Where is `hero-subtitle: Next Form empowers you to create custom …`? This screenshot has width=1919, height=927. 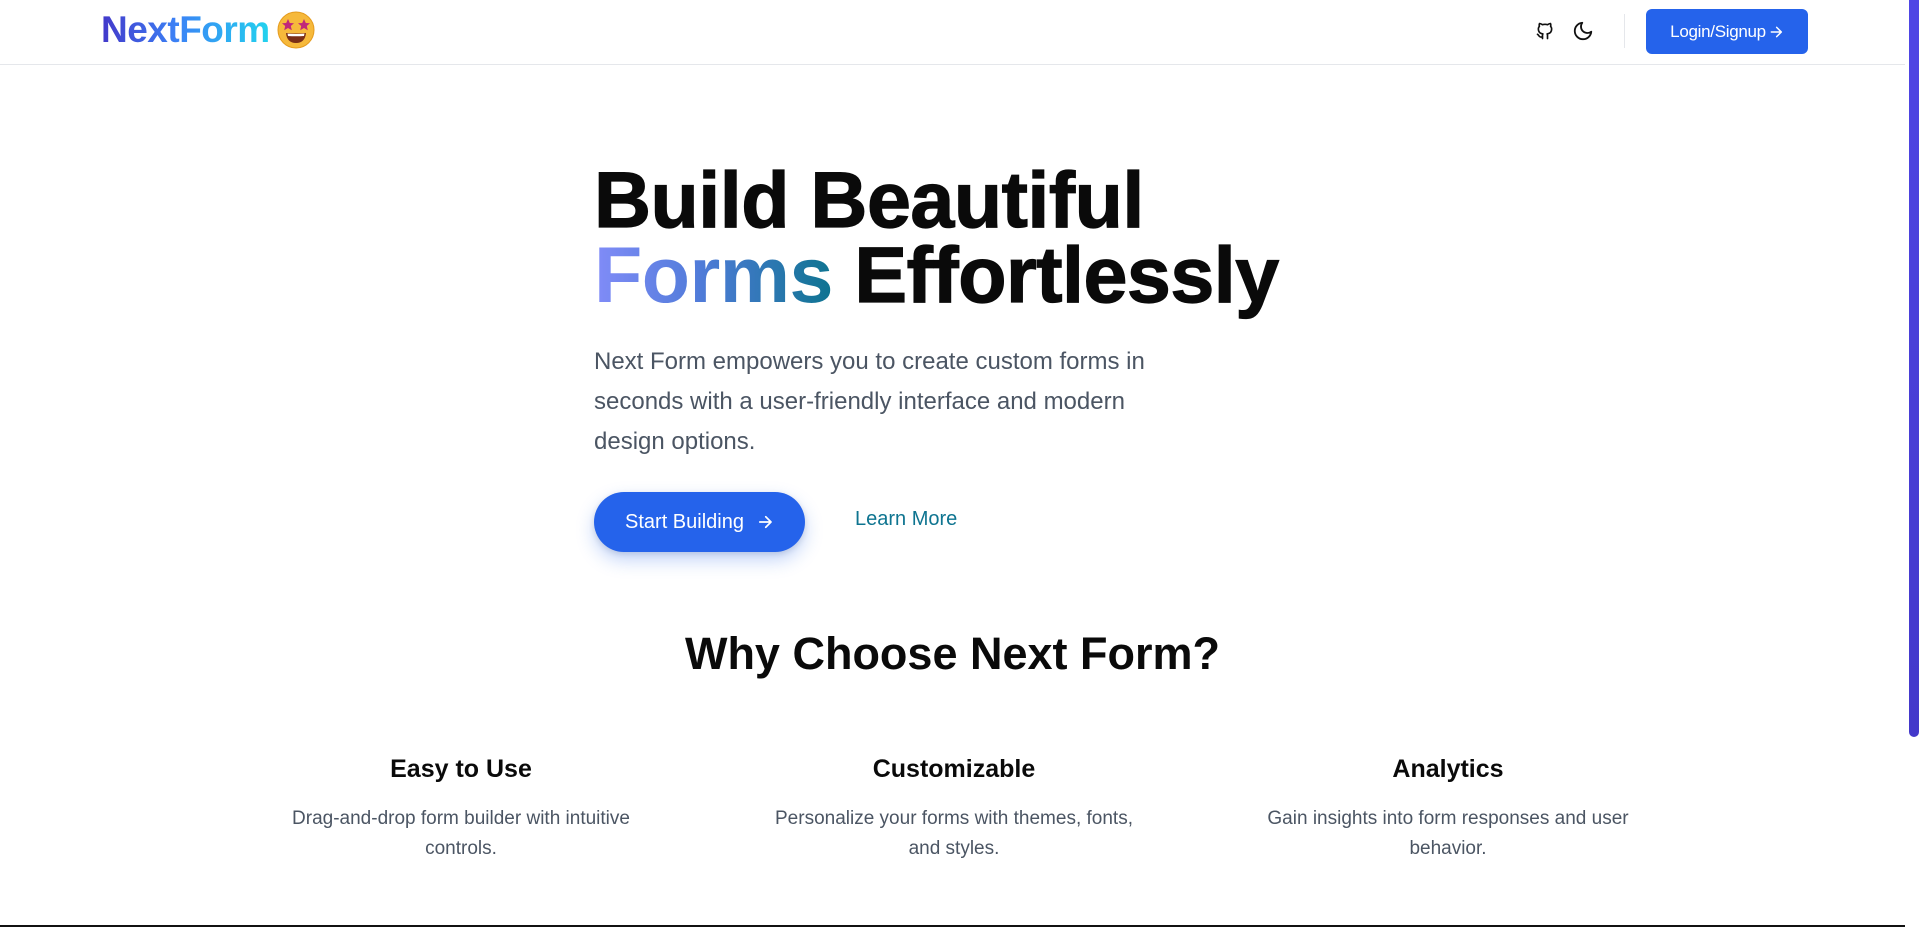
hero-subtitle: Next Form empowers you to create custom … is located at coordinates (869, 401).